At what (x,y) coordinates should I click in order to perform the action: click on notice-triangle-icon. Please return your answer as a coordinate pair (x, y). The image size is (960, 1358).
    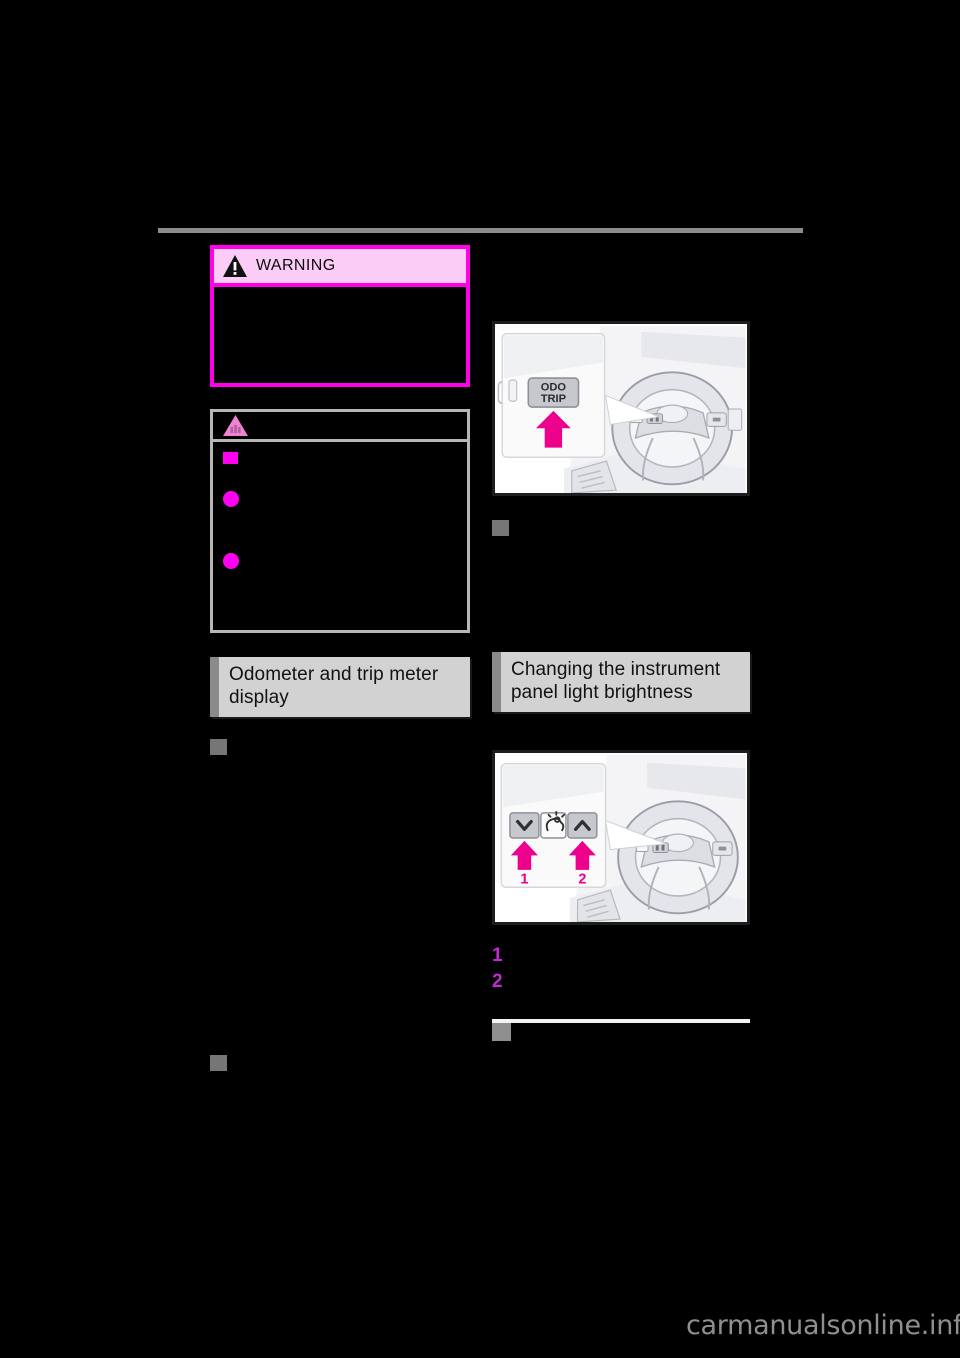
    Looking at the image, I should click on (235, 425).